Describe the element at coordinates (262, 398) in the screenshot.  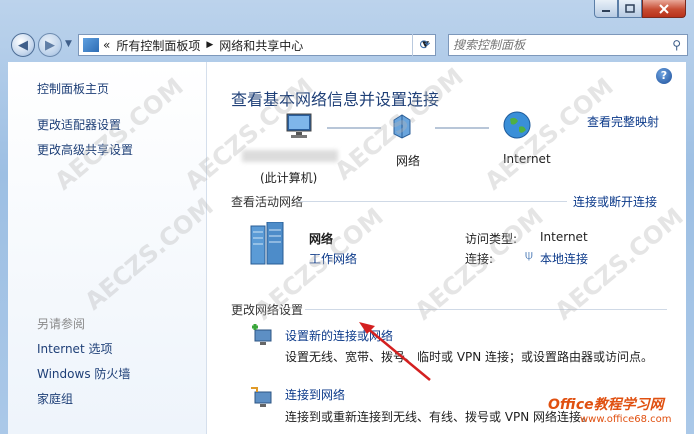
I see `connect-to-network-icon` at that location.